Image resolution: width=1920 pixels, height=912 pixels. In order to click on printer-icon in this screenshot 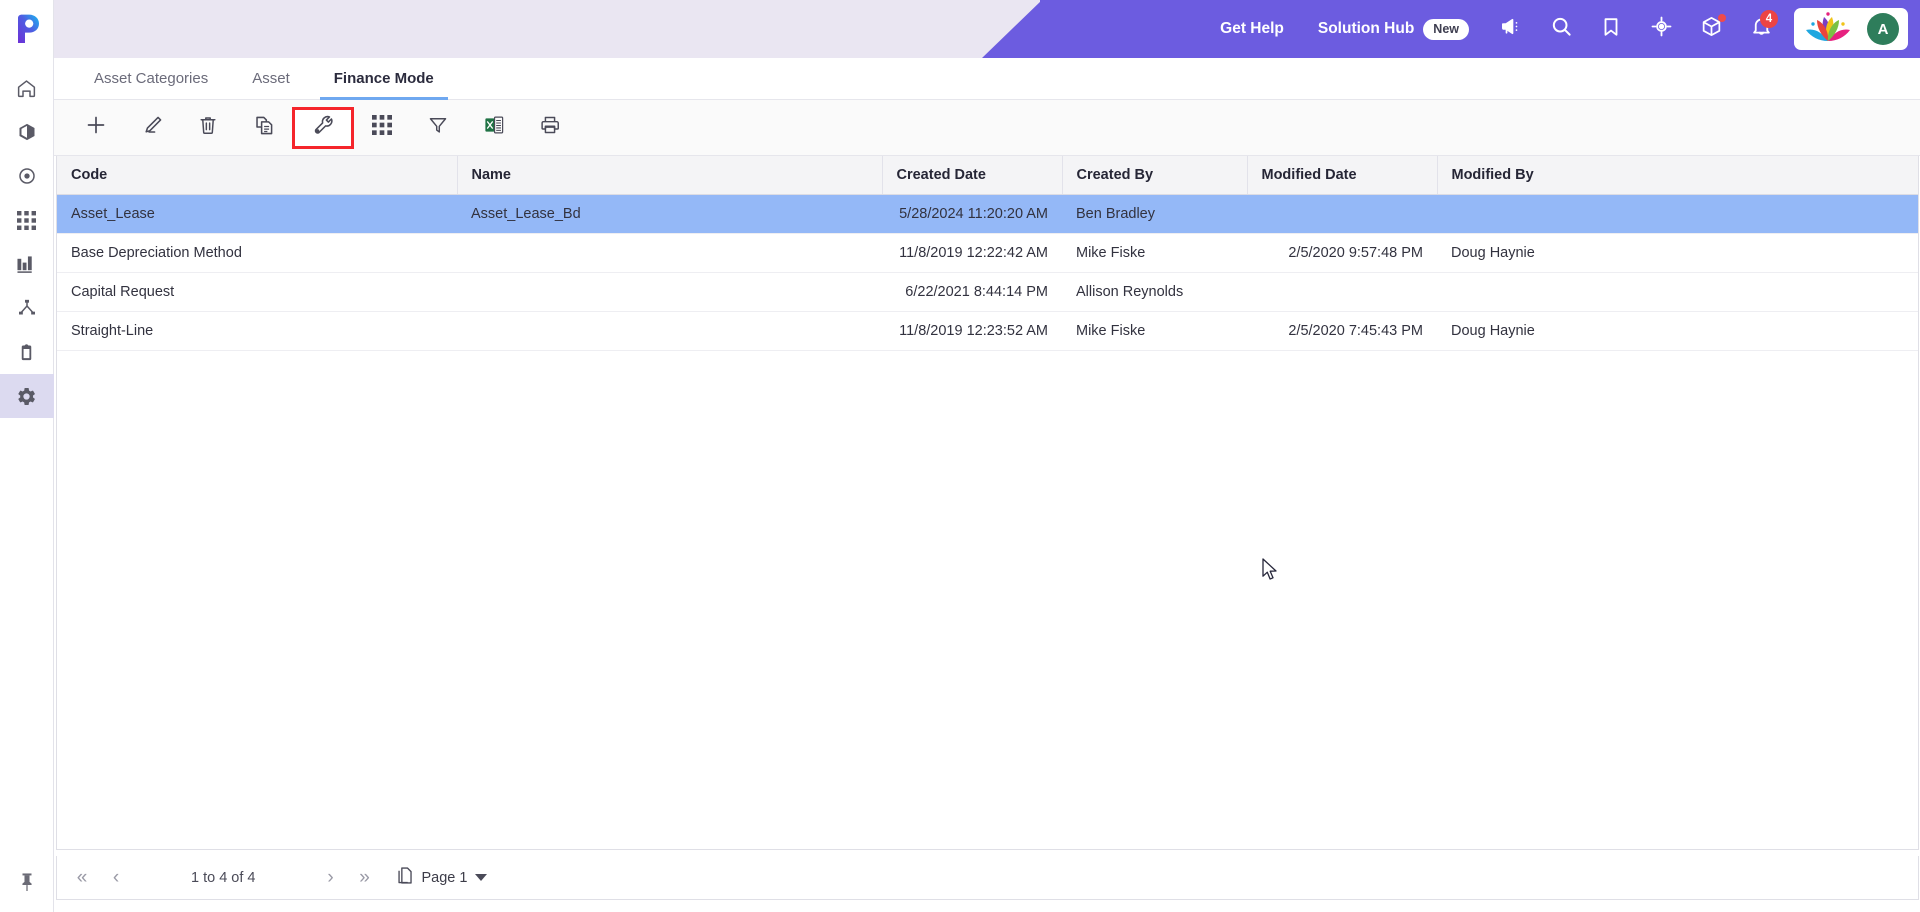, I will do `click(550, 127)`.